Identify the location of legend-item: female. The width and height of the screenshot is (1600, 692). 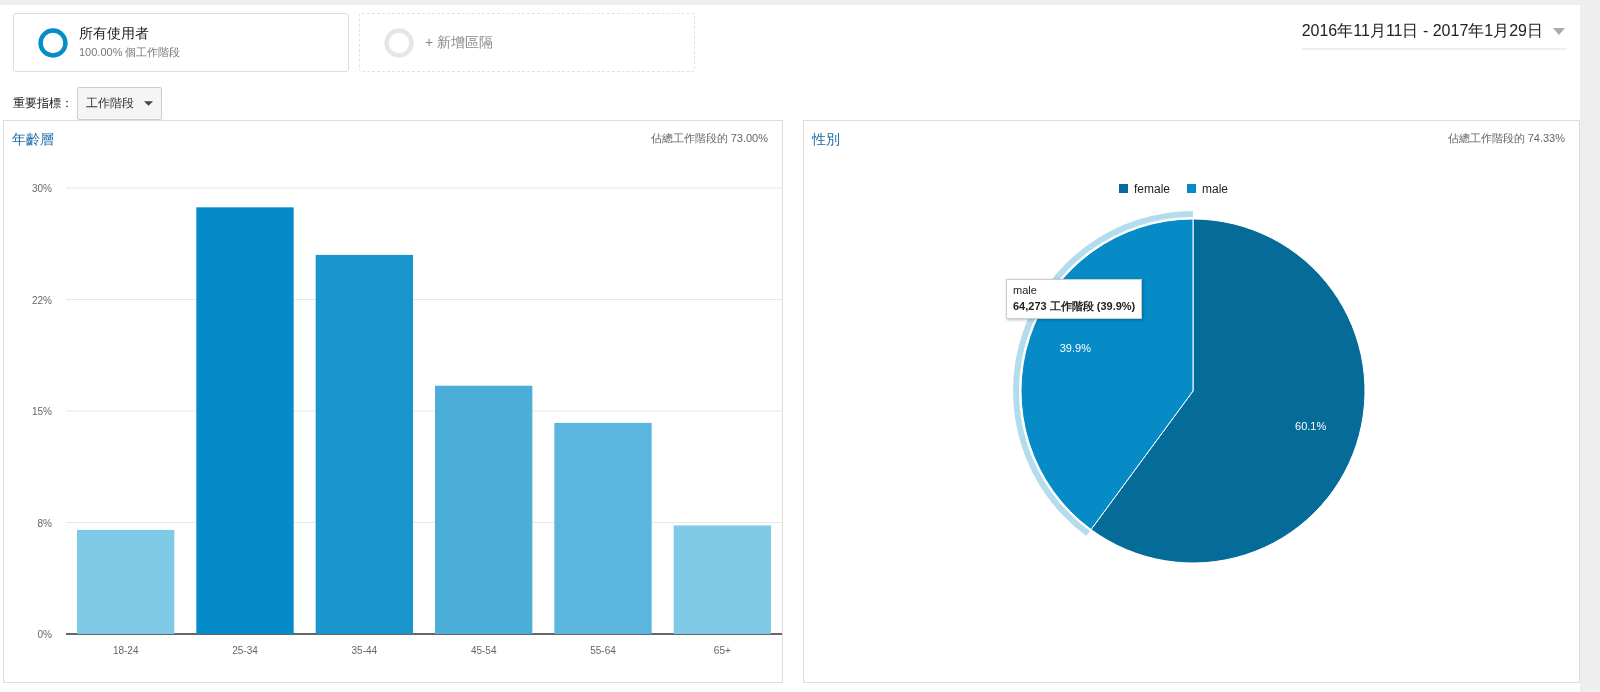
(1145, 189).